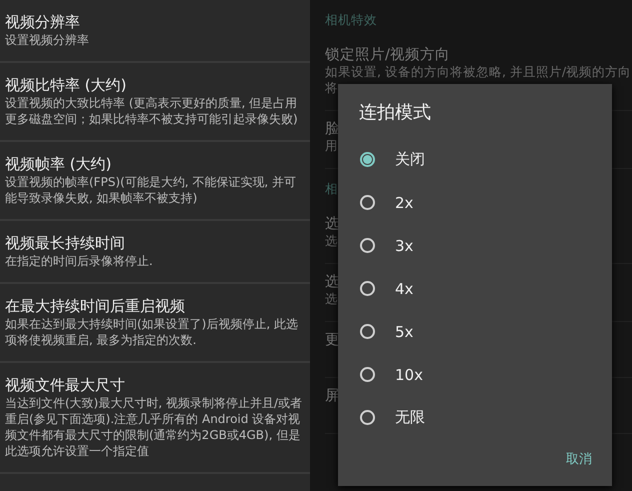  What do you see at coordinates (331, 189) in the screenshot?
I see `category-header: 相` at bounding box center [331, 189].